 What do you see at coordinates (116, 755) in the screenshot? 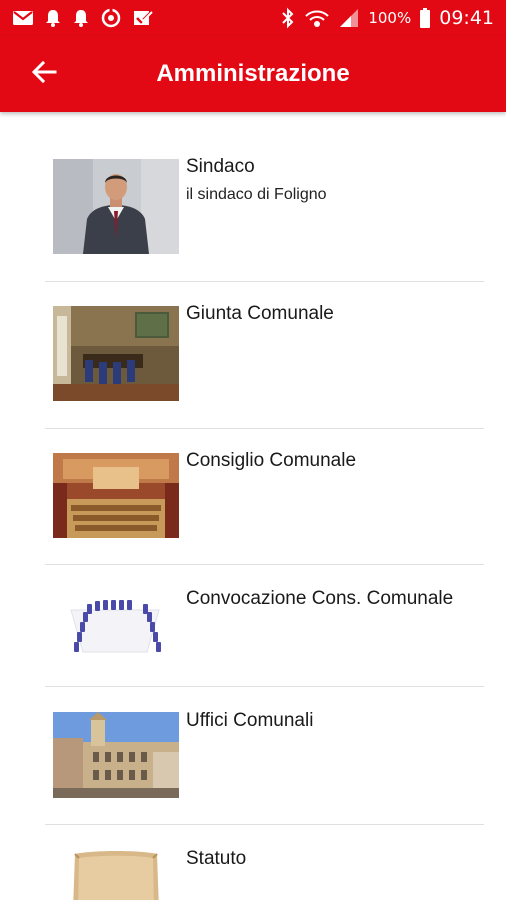
I see `town-hall-photo` at bounding box center [116, 755].